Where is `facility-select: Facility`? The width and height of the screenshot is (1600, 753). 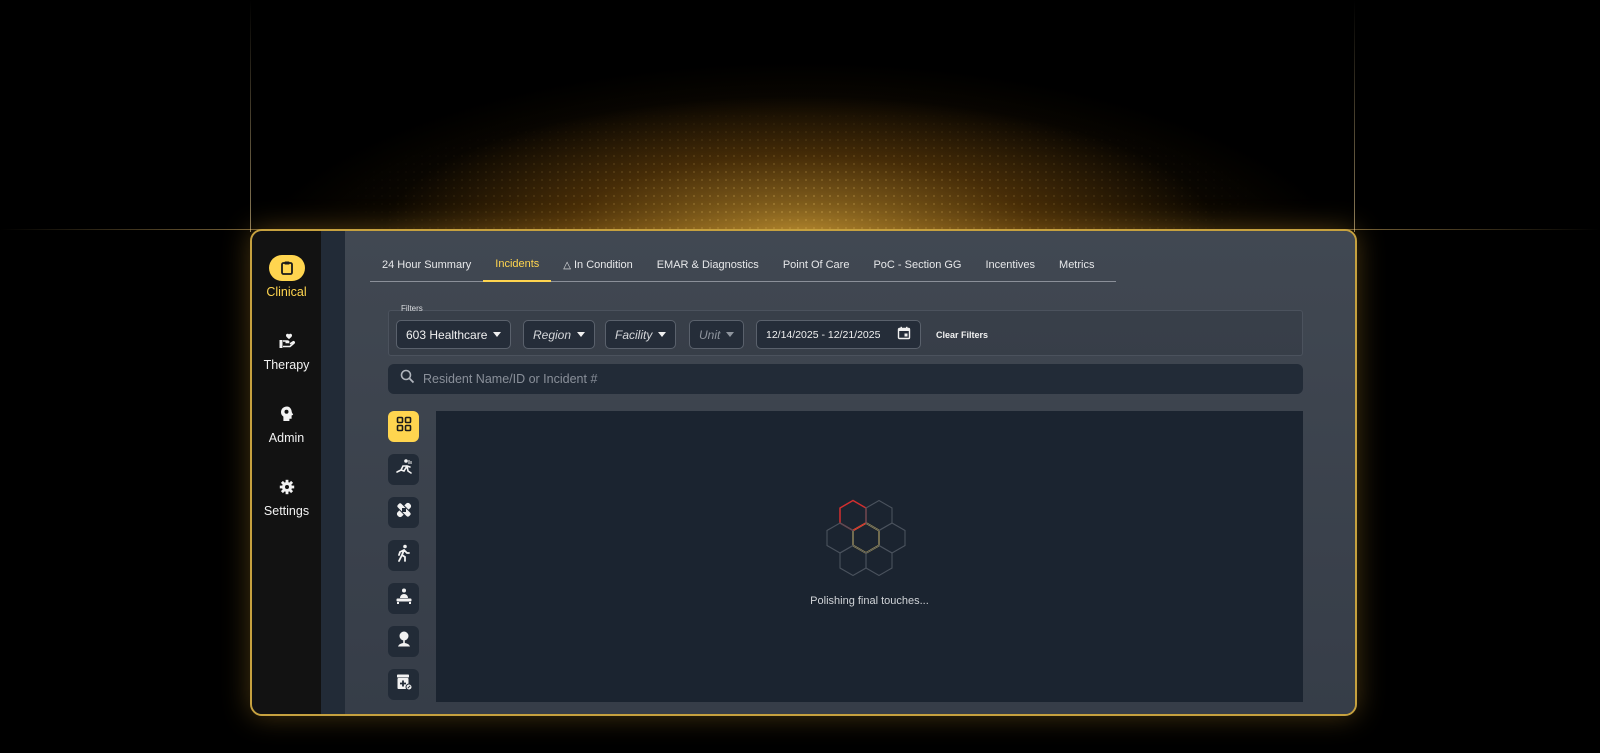
facility-select: Facility is located at coordinates (641, 334).